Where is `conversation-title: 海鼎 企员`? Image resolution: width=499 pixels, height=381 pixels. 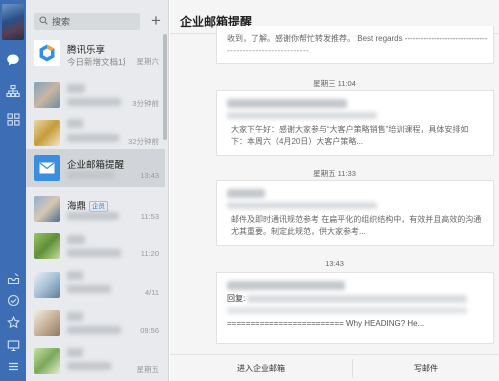
conversation-title: 海鼎 企员 is located at coordinates (88, 205).